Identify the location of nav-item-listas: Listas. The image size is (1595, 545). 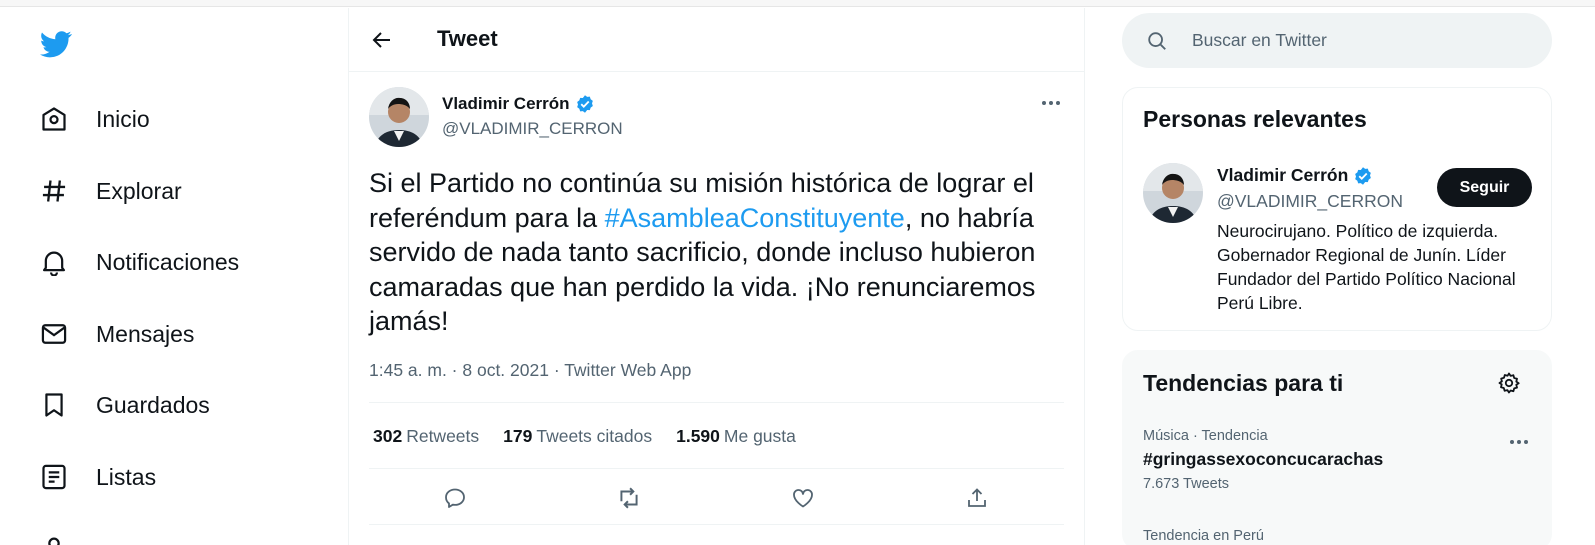
(97, 477).